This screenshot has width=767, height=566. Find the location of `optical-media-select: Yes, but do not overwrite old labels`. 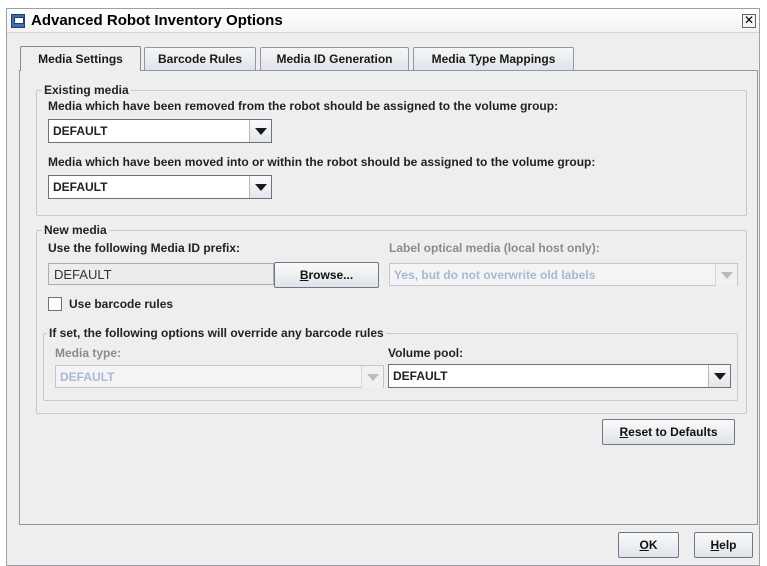

optical-media-select: Yes, but do not overwrite old labels is located at coordinates (563, 274).